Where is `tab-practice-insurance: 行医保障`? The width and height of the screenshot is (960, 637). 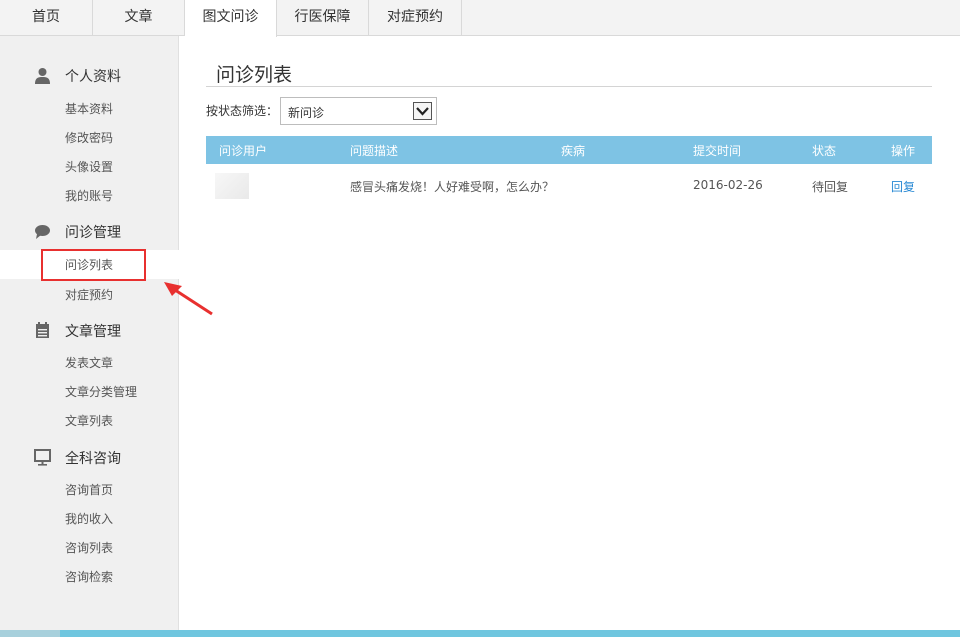 tab-practice-insurance: 行医保障 is located at coordinates (323, 18).